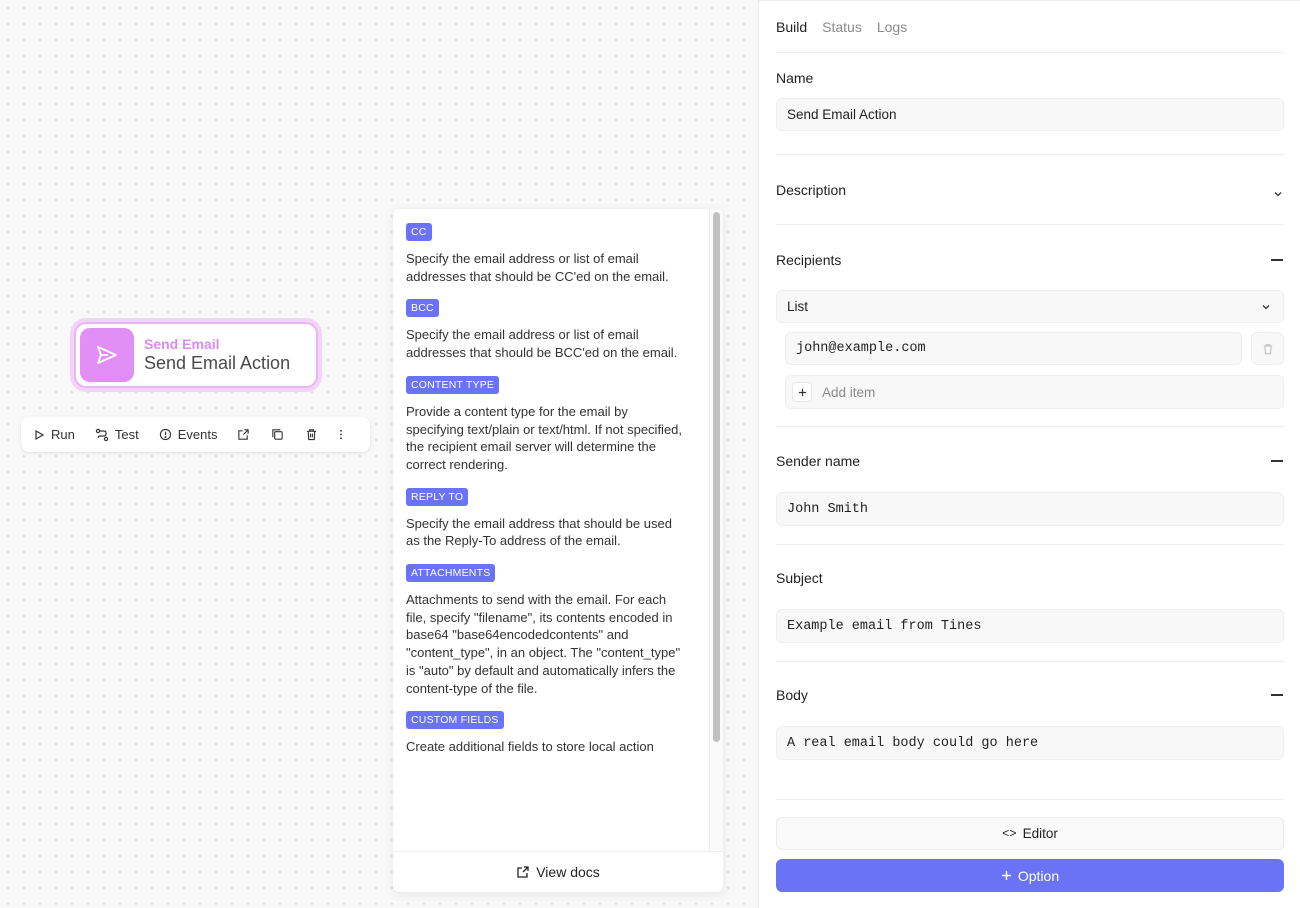  I want to click on test-button: Test, so click(117, 434).